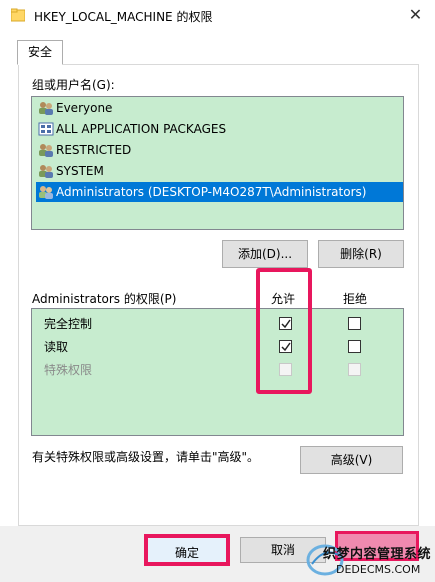  What do you see at coordinates (218, 129) in the screenshot?
I see `list-item-all-application-packages: ALL APPLICATION PACKAGES` at bounding box center [218, 129].